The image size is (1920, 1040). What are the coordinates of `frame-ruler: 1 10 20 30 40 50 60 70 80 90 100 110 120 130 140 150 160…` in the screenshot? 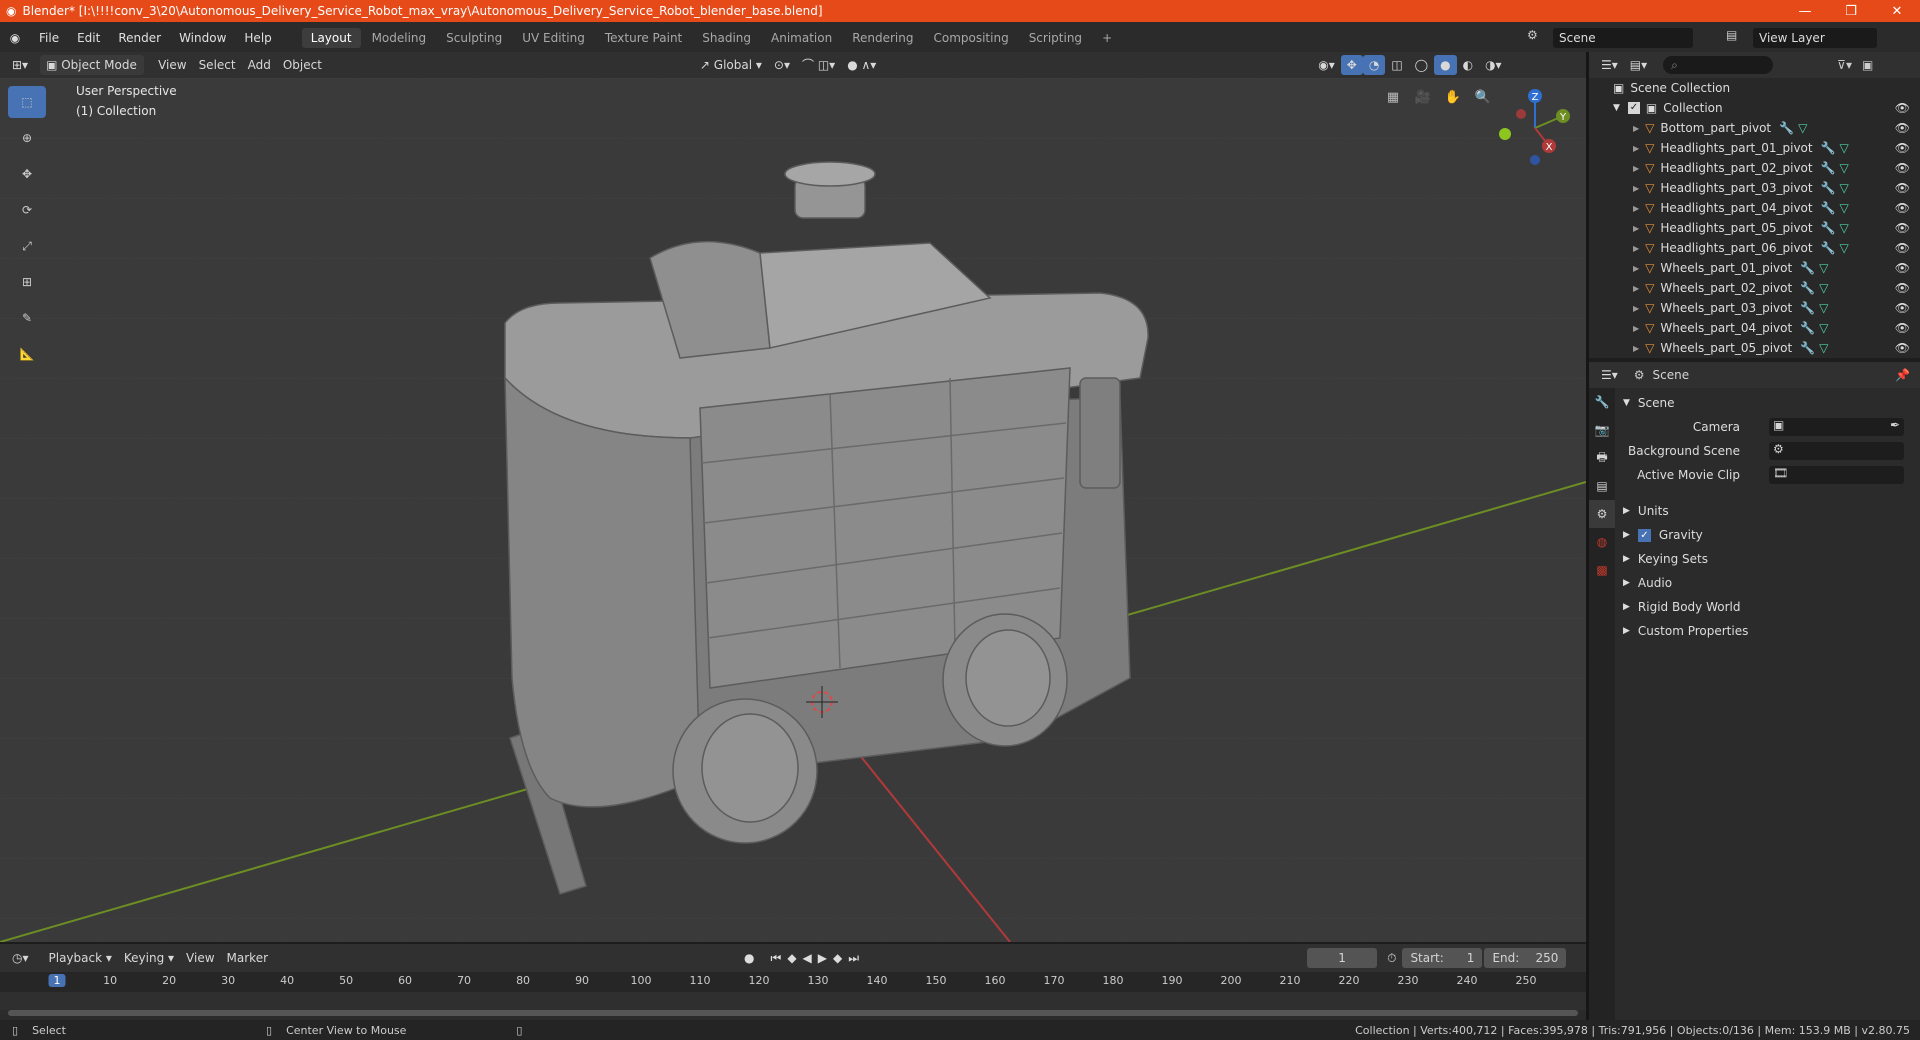 It's located at (793, 982).